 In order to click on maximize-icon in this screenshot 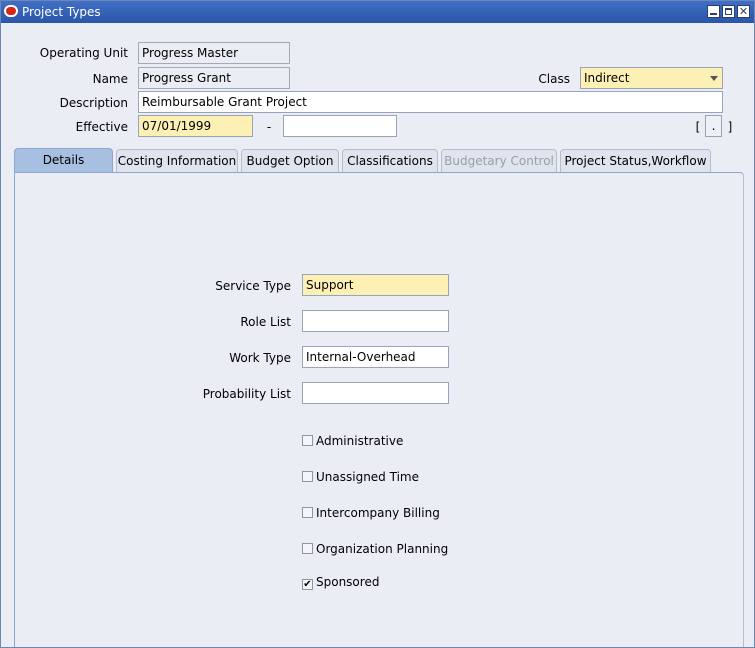, I will do `click(728, 11)`.